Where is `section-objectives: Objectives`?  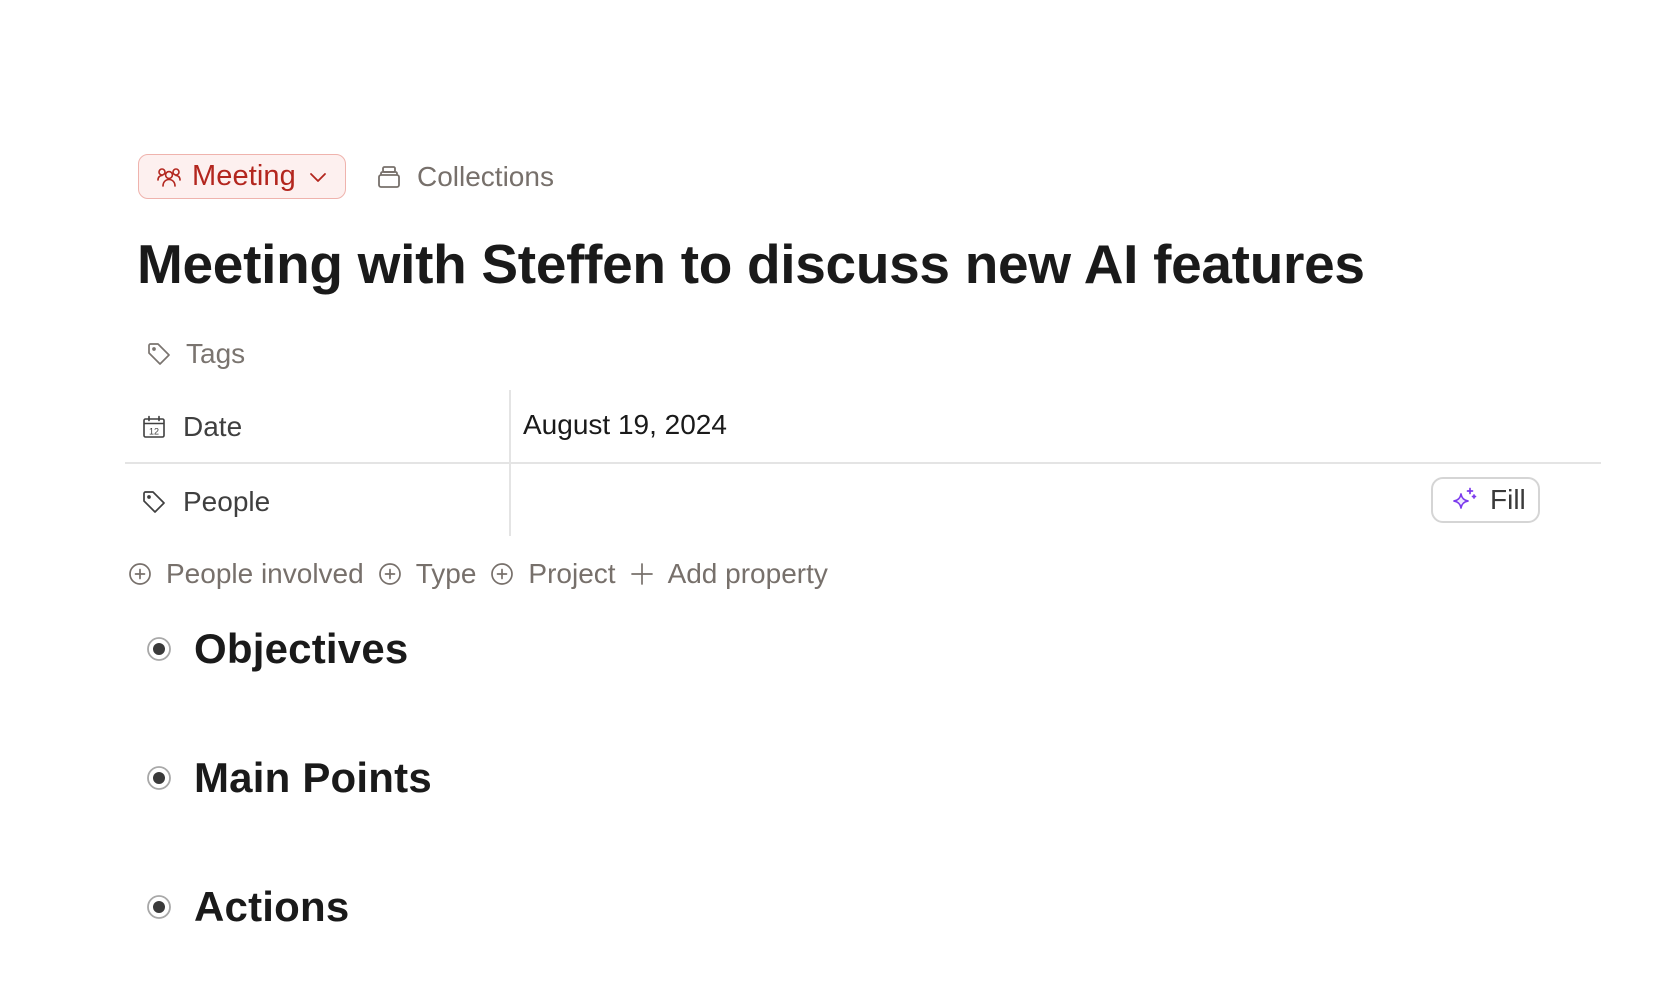 section-objectives: Objectives is located at coordinates (277, 649).